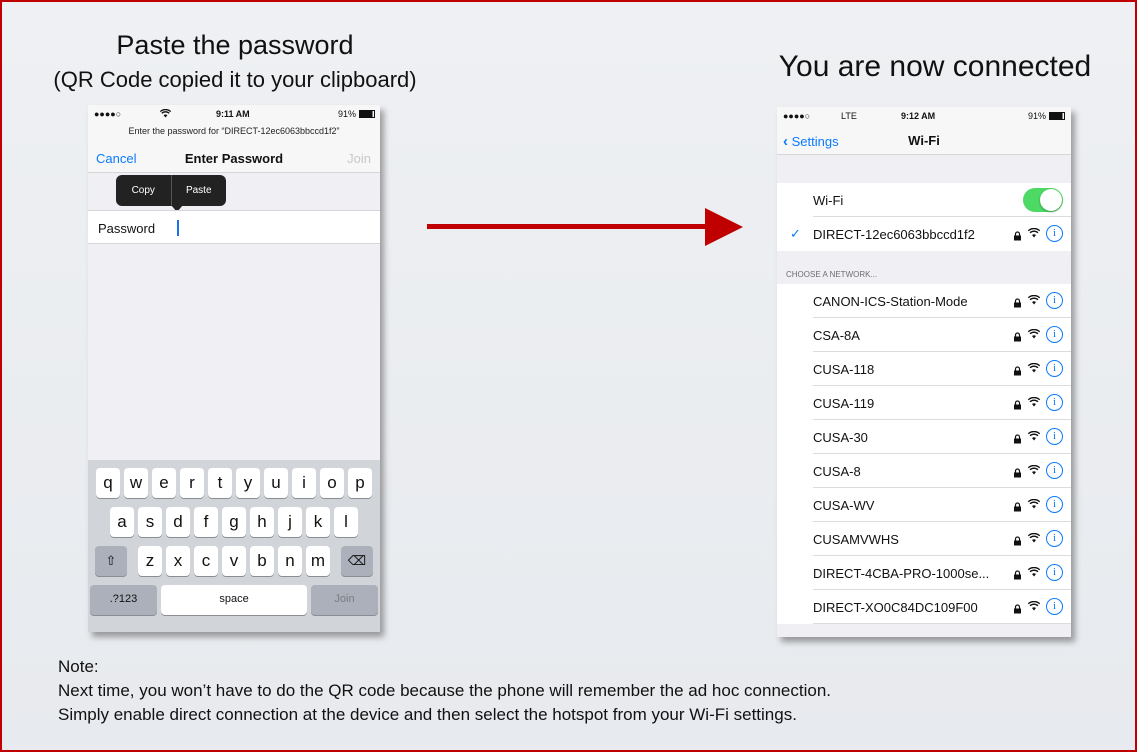 This screenshot has width=1137, height=752. I want to click on wifi-status-icon, so click(165, 114).